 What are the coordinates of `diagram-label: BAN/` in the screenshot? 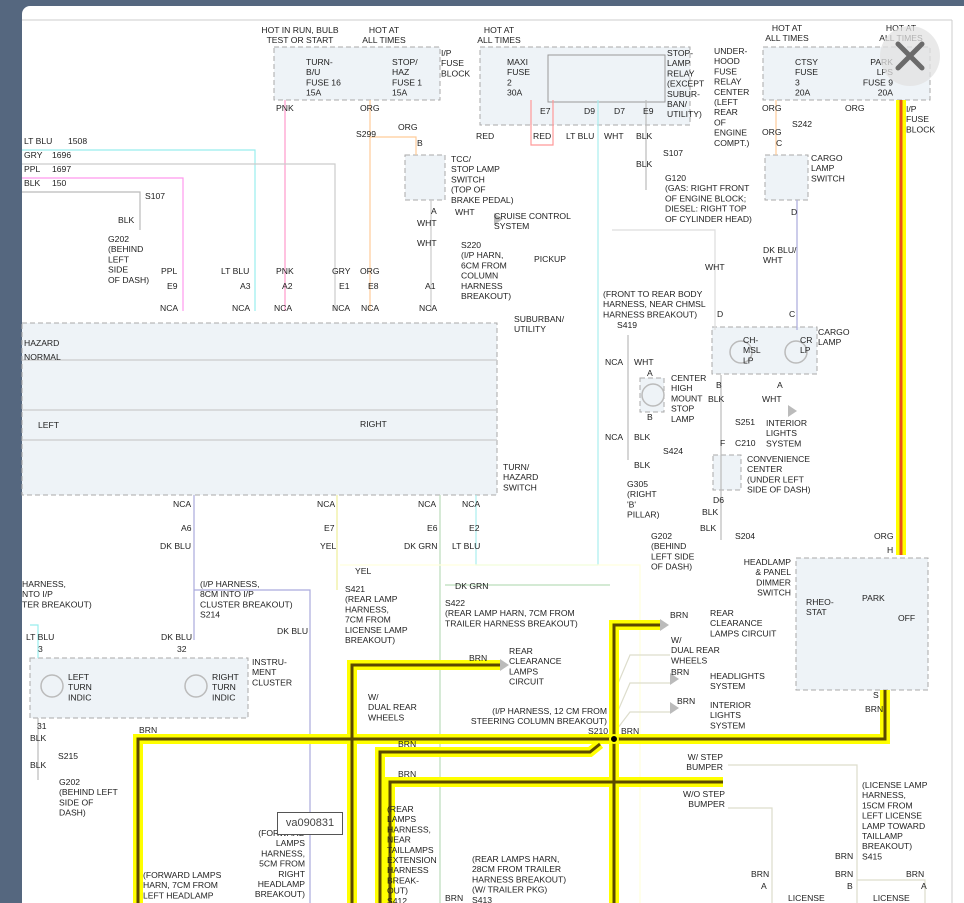 It's located at (677, 104).